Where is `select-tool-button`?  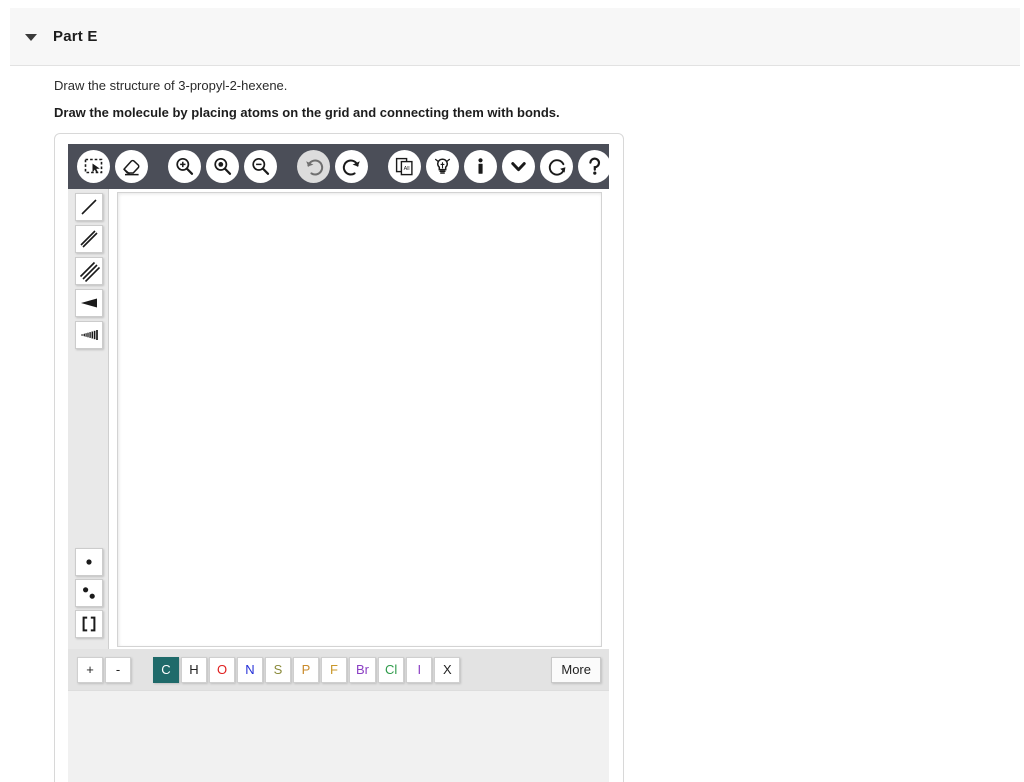 select-tool-button is located at coordinates (93, 166).